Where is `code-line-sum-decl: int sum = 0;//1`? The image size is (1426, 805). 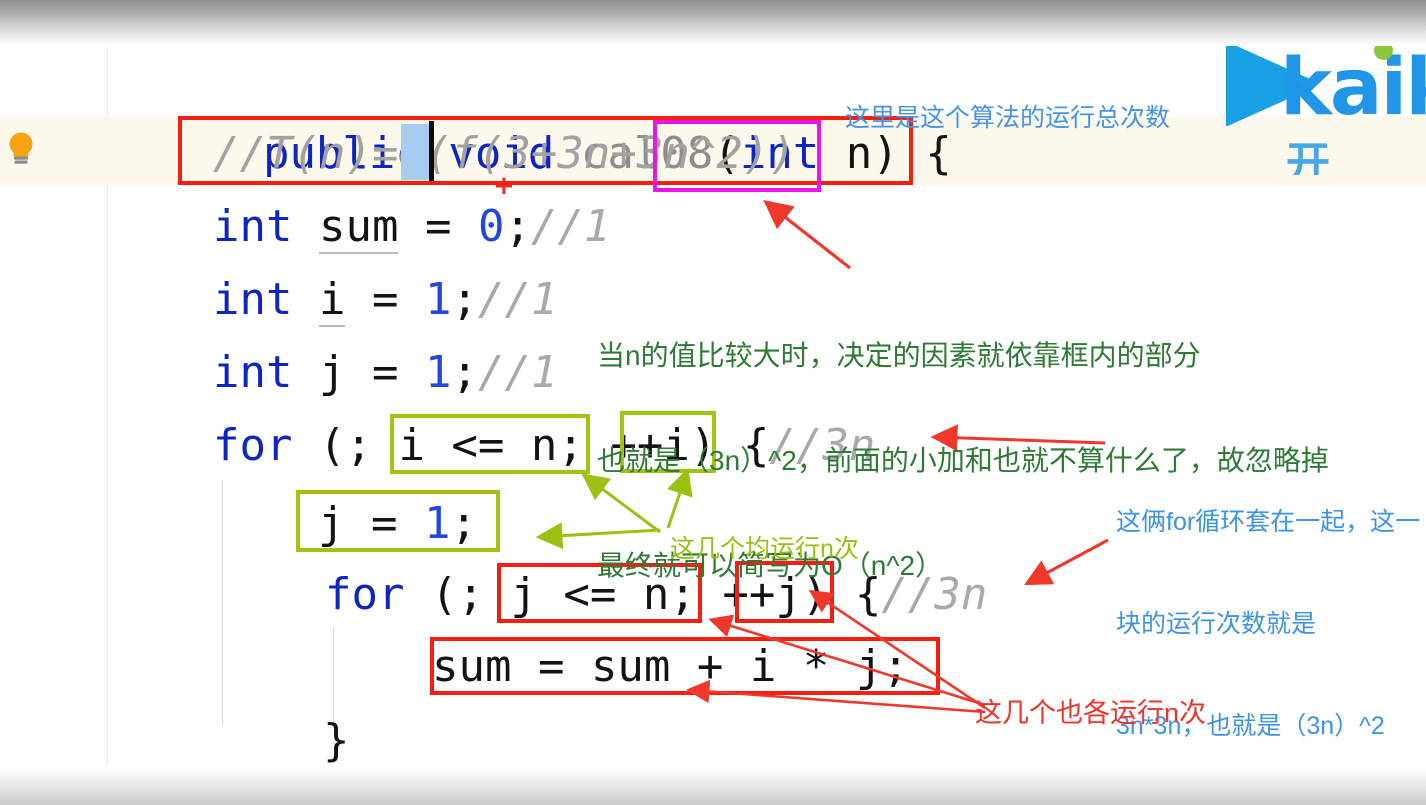
code-line-sum-decl: int sum = 0;//1 is located at coordinates (411, 226).